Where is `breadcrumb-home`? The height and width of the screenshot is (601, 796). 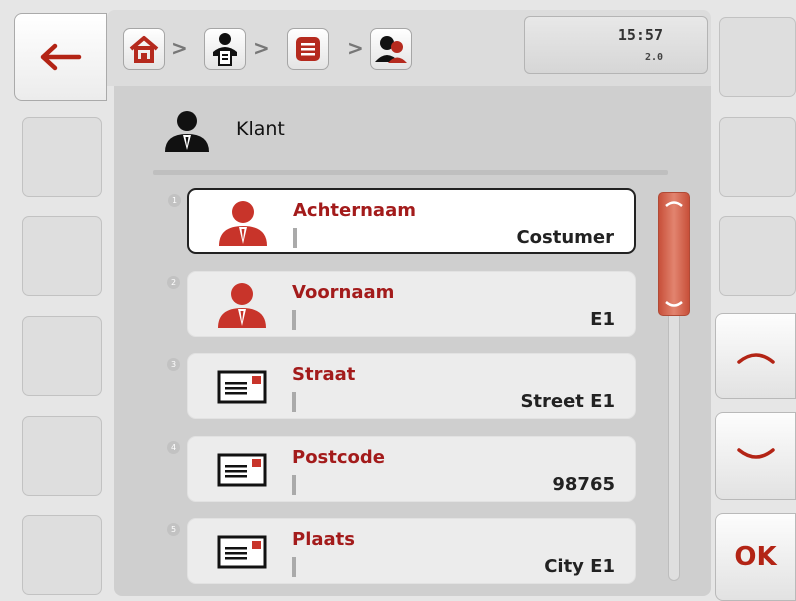
breadcrumb-home is located at coordinates (144, 49).